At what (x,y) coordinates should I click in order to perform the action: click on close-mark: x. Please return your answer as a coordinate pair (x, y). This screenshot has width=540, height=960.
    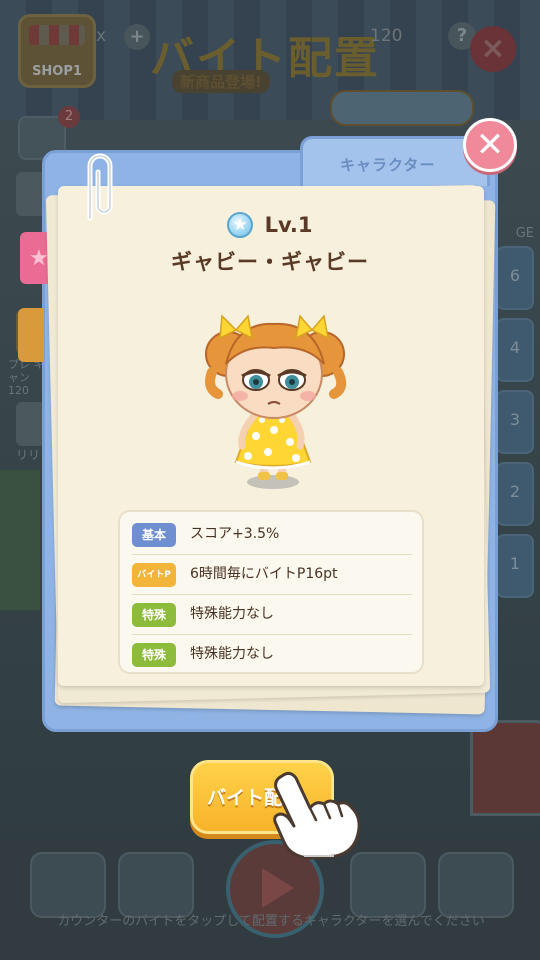
    Looking at the image, I should click on (101, 36).